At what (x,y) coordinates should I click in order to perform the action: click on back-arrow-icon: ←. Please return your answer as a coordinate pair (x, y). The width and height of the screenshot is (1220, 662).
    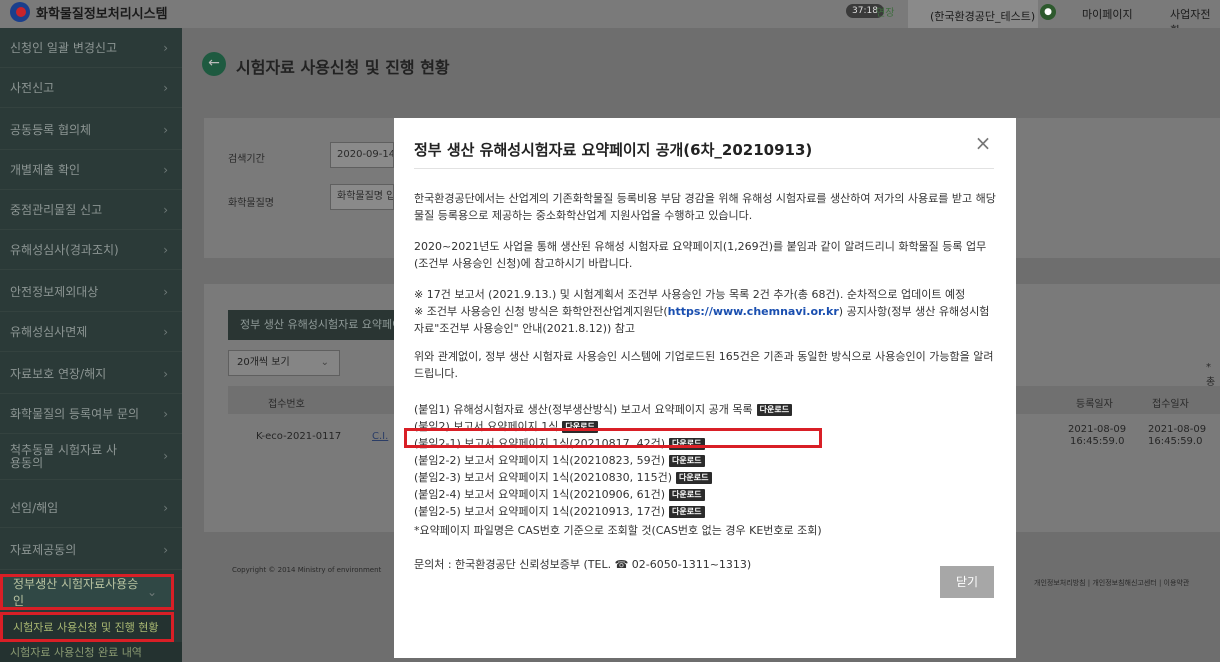
    Looking at the image, I should click on (214, 64).